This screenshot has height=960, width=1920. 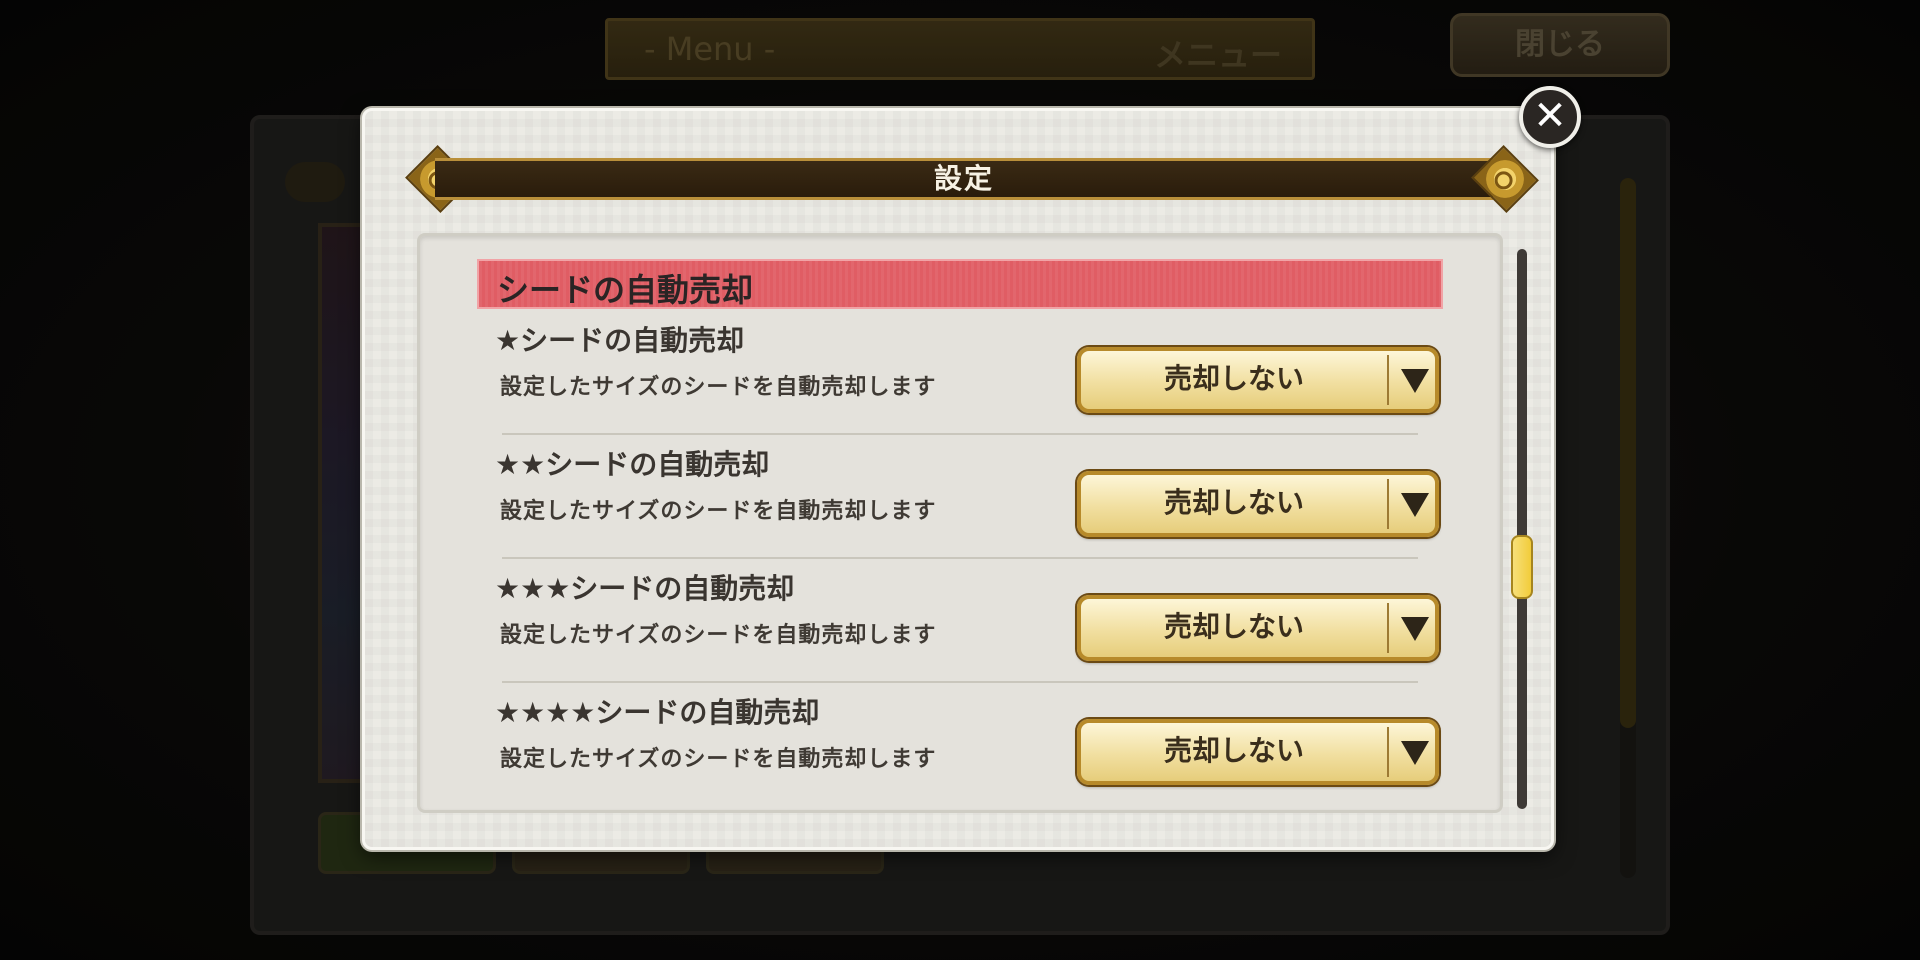 I want to click on background-scrollbar, so click(x=1628, y=528).